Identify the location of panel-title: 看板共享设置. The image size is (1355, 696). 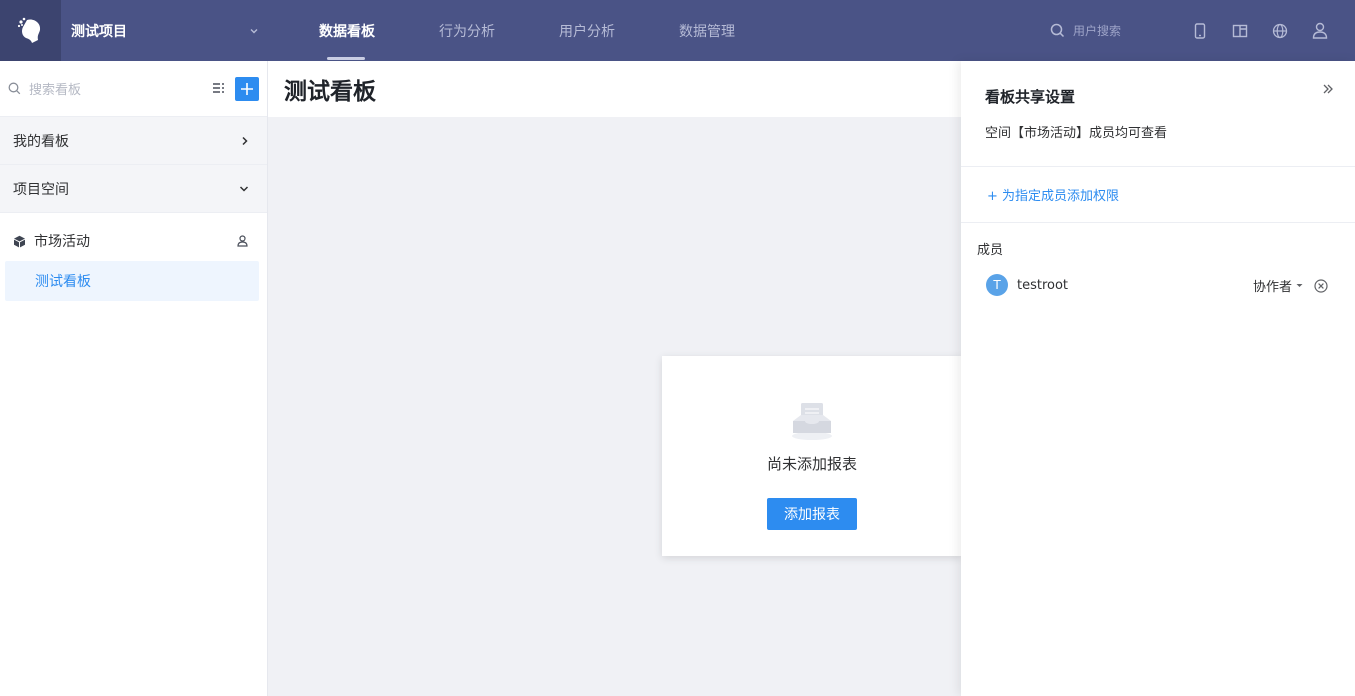
(1030, 97).